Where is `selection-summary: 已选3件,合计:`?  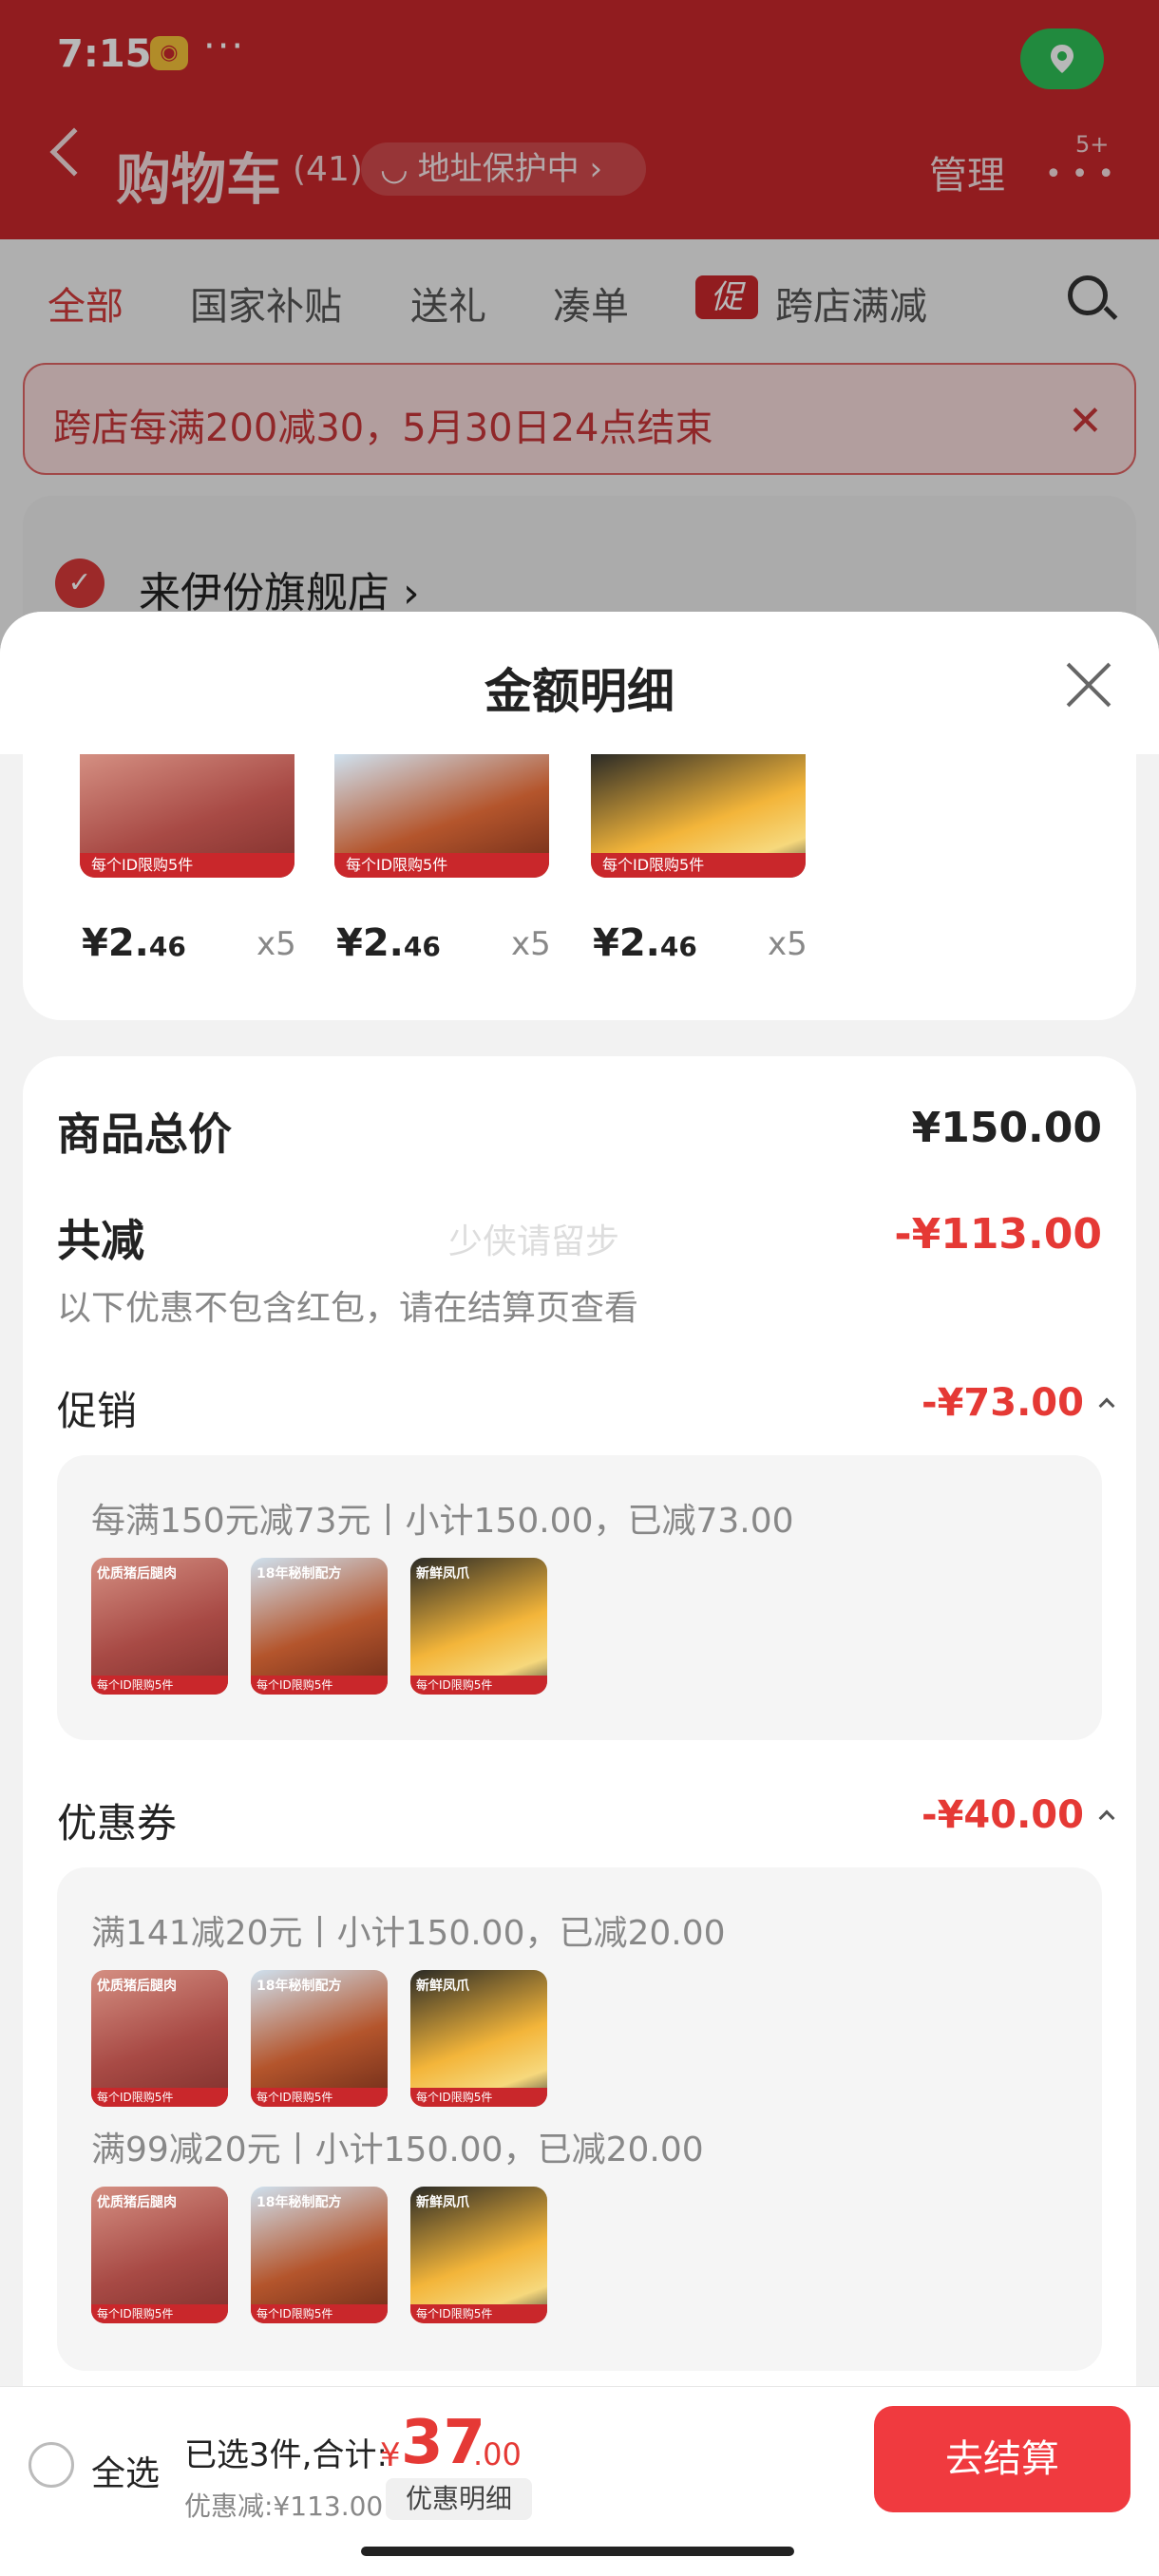
selection-summary: 已选3件,合计: is located at coordinates (286, 2455).